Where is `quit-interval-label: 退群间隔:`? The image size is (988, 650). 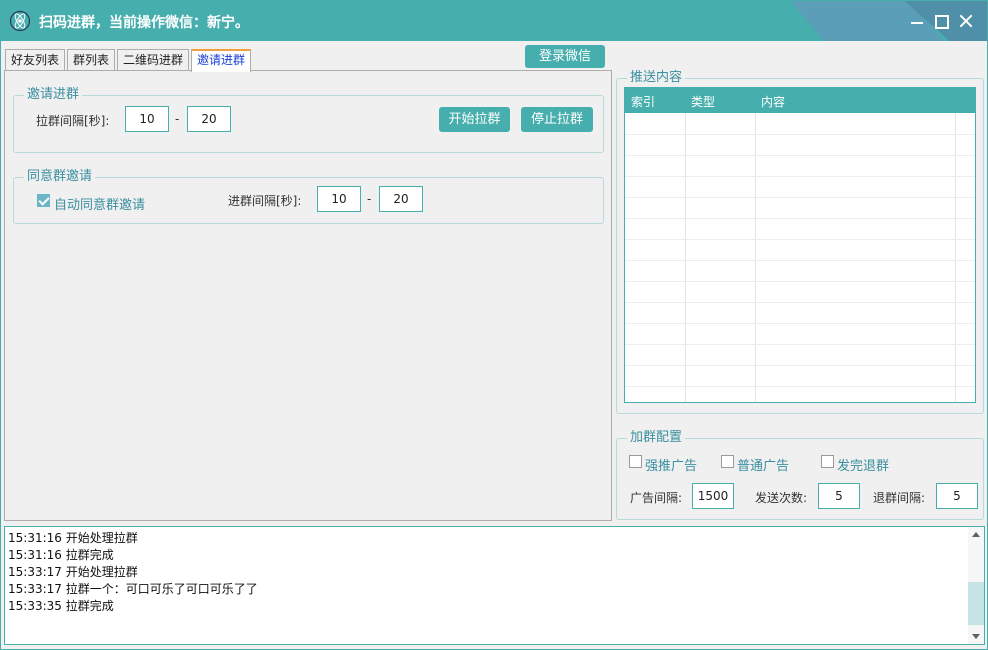
quit-interval-label: 退群间隔: is located at coordinates (899, 498).